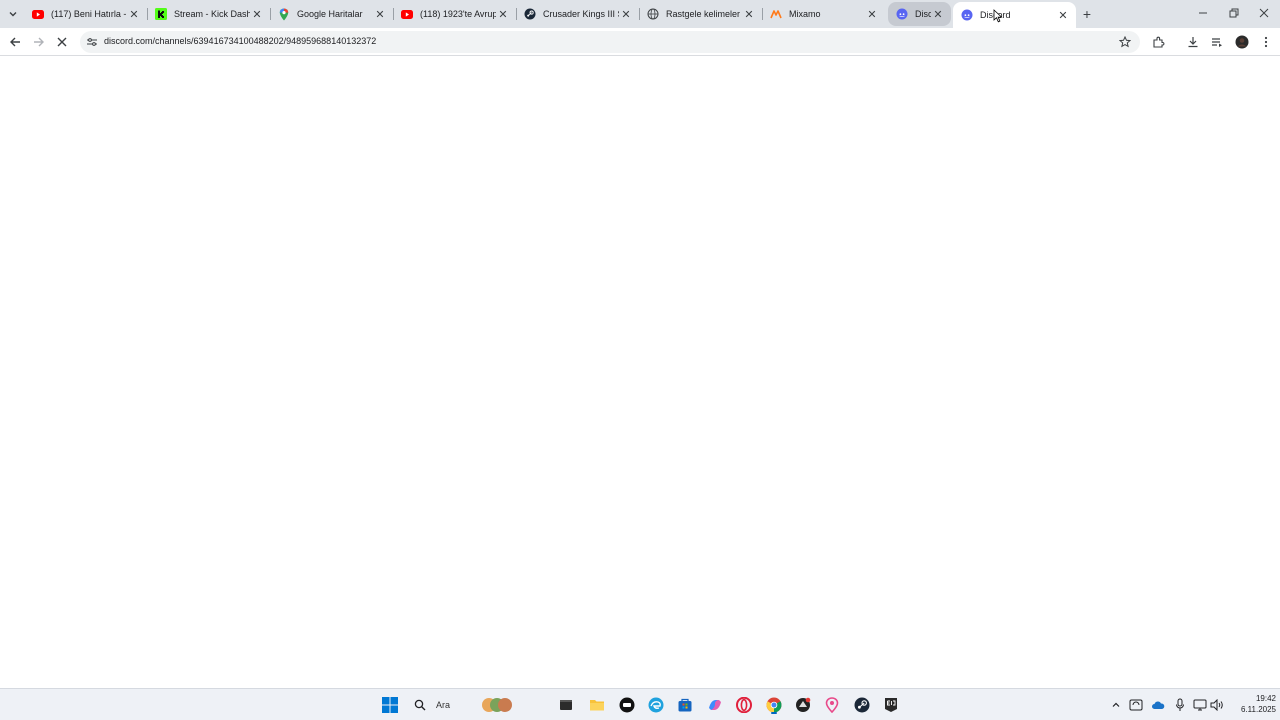 Image resolution: width=1280 pixels, height=720 pixels. I want to click on media-queue-icon, so click(1217, 42).